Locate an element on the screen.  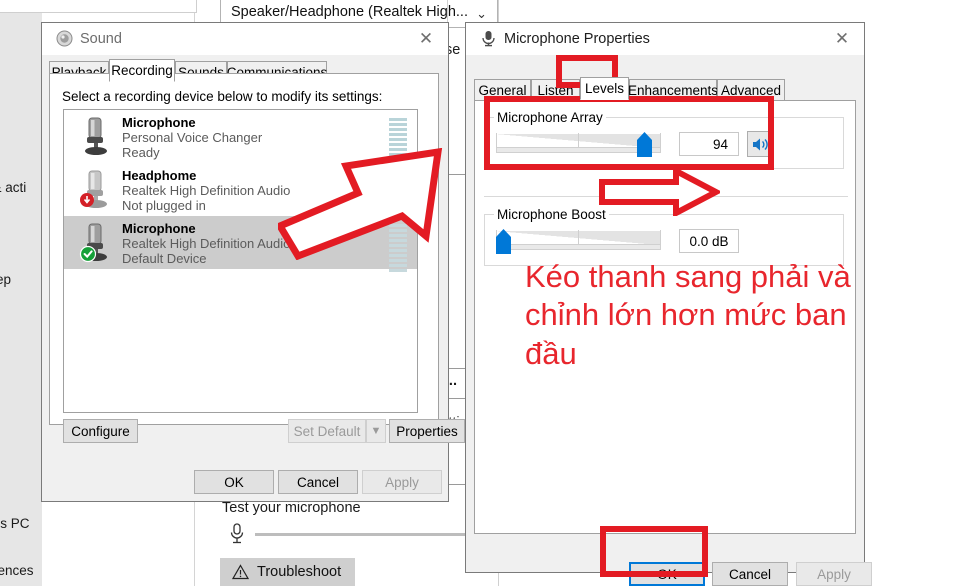
microphone-boost-slider is located at coordinates (578, 240).